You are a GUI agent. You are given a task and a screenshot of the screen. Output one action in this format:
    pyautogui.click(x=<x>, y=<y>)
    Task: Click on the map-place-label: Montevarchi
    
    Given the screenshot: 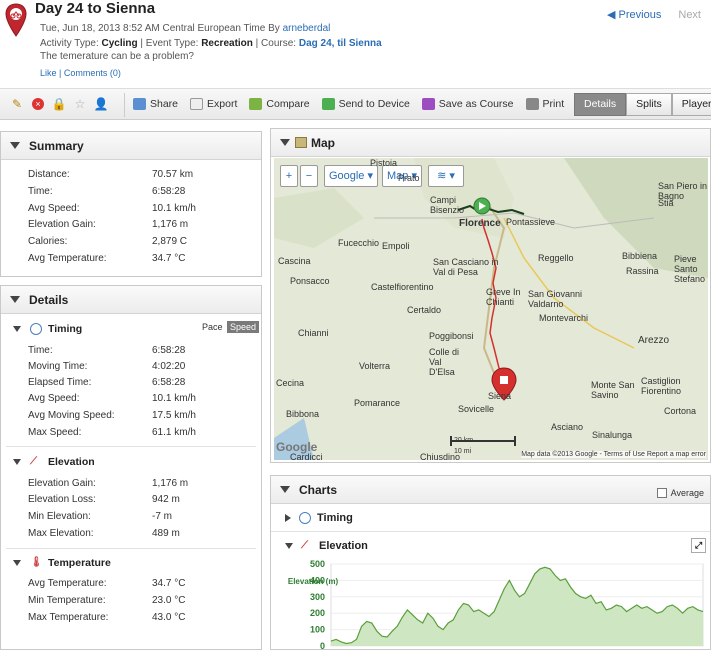 What is the action you would take?
    pyautogui.click(x=564, y=318)
    